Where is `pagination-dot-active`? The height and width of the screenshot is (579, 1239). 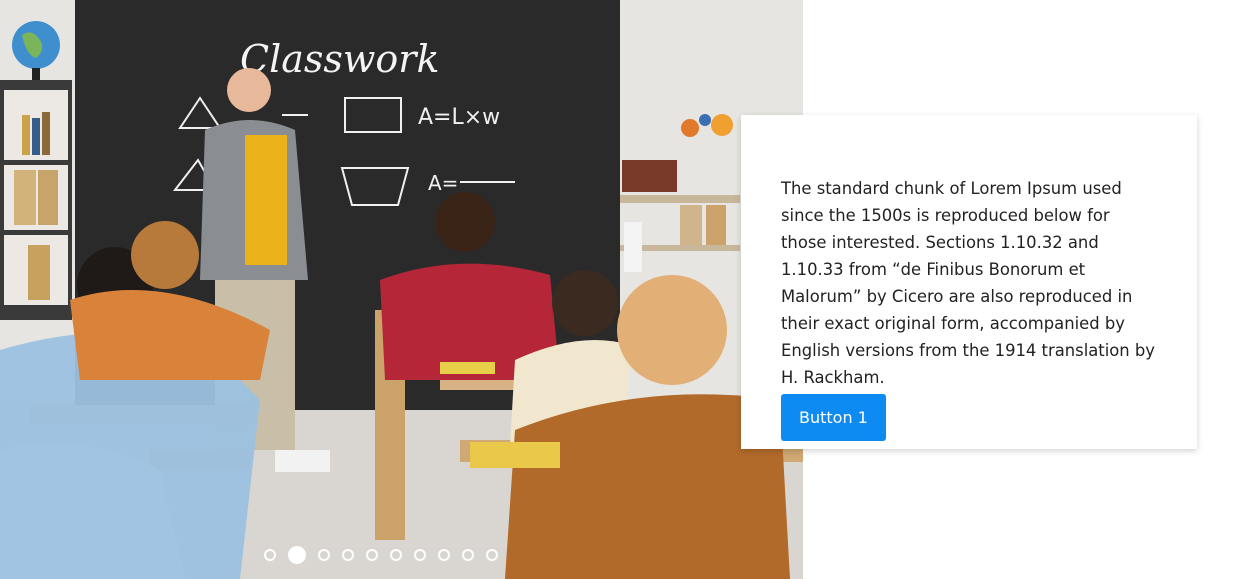
pagination-dot-active is located at coordinates (297, 555).